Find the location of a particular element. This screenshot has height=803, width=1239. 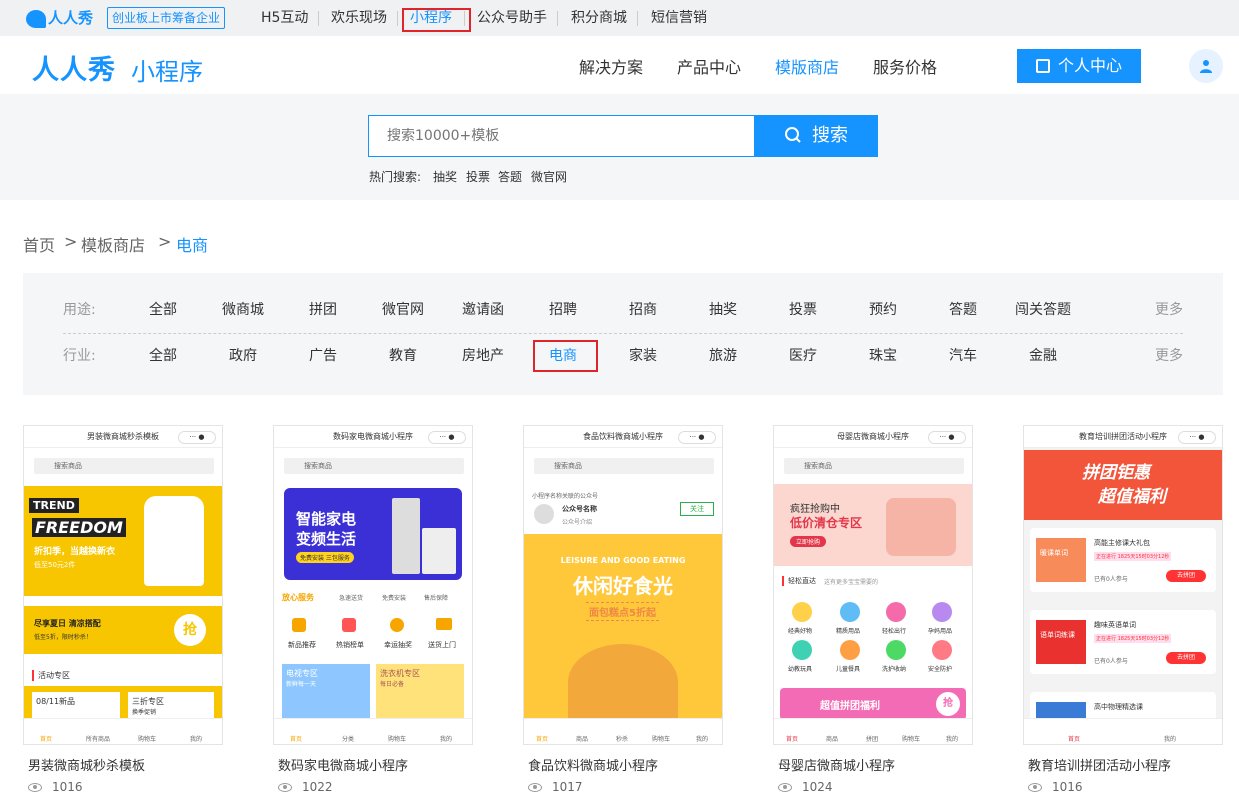

card-title: 教育培训拼团活动小程序 is located at coordinates (1099, 764).